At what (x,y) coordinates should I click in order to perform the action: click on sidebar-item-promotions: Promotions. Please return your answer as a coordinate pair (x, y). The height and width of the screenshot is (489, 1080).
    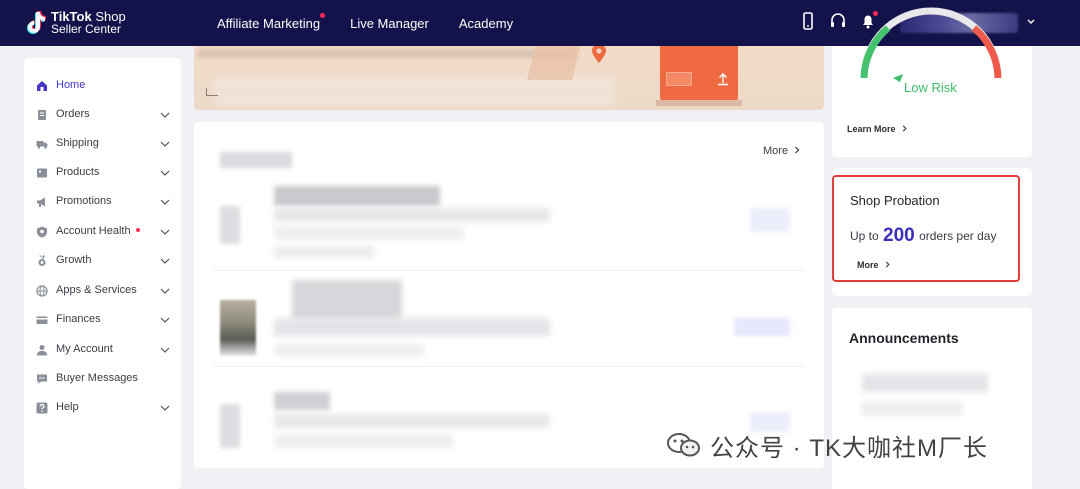
    Looking at the image, I should click on (102, 202).